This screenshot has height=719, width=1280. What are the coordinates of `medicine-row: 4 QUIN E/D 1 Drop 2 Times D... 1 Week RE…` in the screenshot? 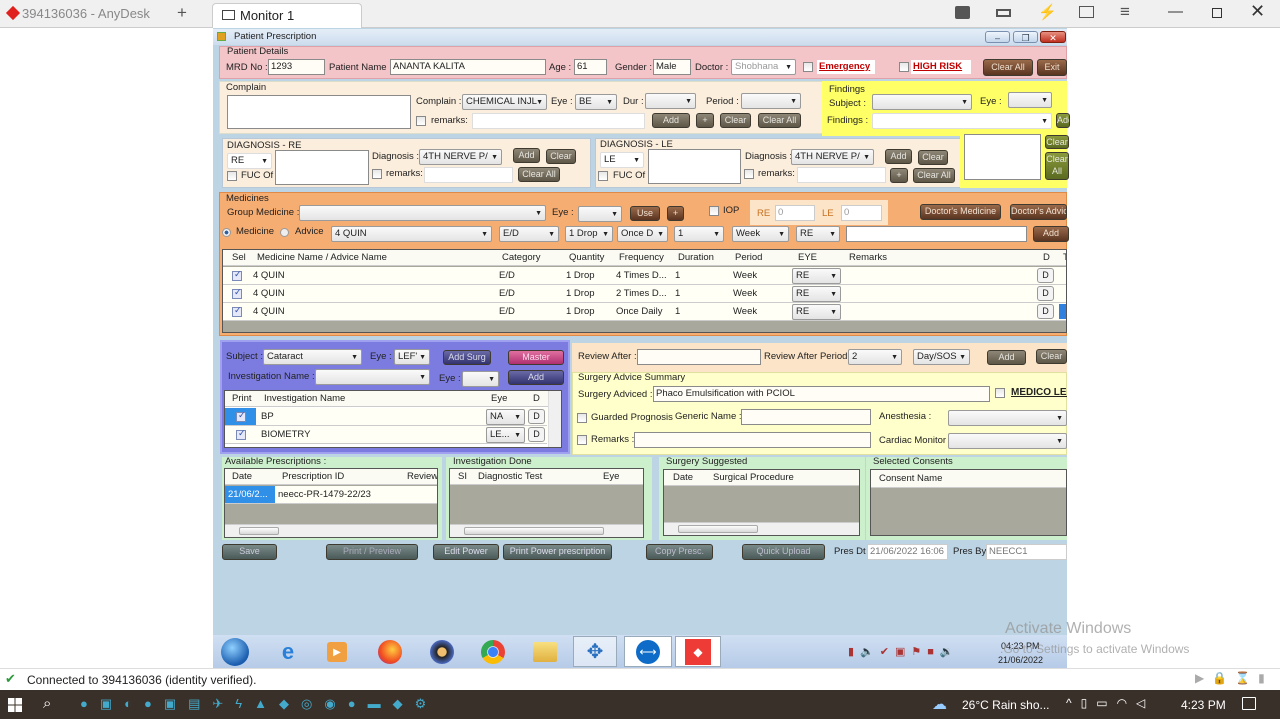 It's located at (644, 294).